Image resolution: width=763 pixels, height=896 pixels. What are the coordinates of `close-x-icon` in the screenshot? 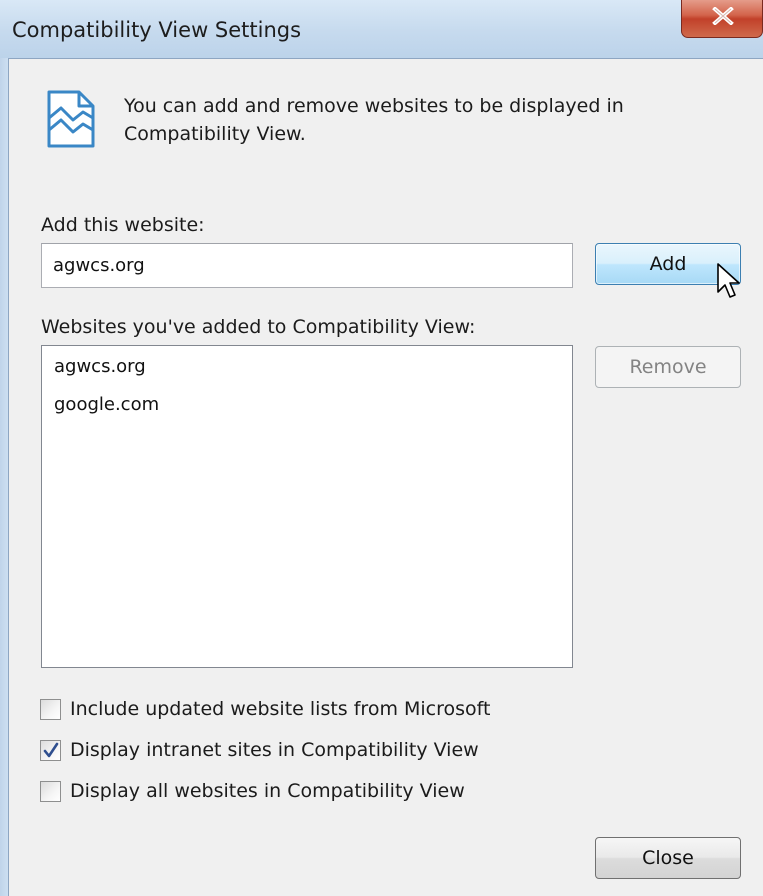 It's located at (723, 16).